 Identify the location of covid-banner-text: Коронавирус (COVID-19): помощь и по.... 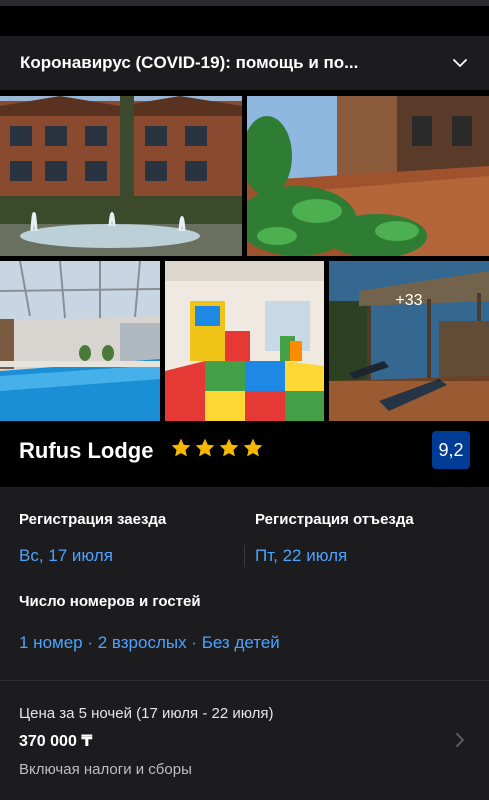
(189, 62).